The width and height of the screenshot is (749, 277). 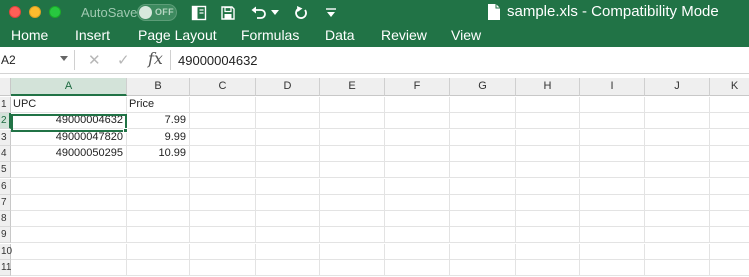 I want to click on cell-c3, so click(x=223, y=137).